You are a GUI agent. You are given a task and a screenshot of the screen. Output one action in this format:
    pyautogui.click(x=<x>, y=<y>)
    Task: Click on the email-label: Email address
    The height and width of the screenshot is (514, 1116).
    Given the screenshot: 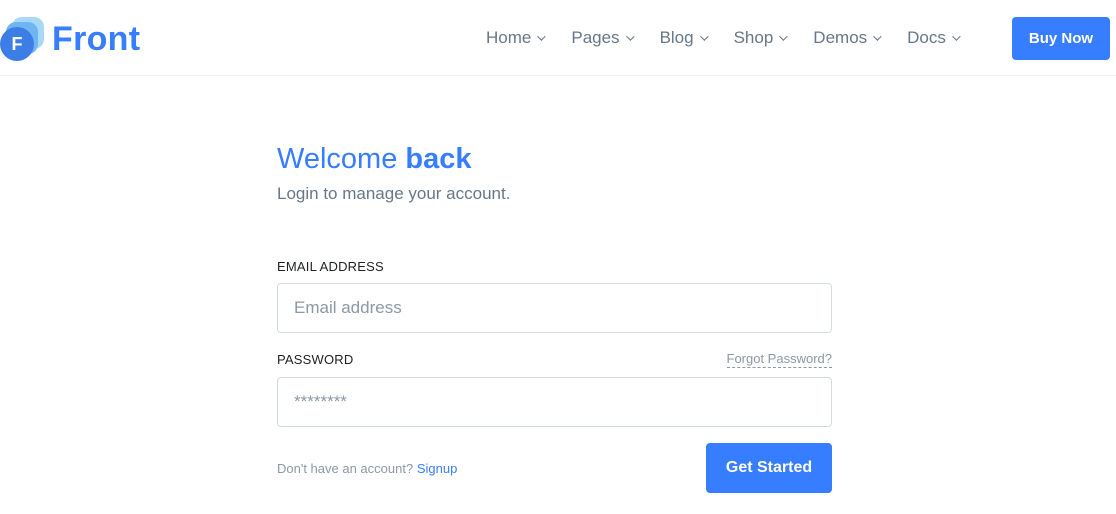 What is the action you would take?
    pyautogui.click(x=330, y=266)
    